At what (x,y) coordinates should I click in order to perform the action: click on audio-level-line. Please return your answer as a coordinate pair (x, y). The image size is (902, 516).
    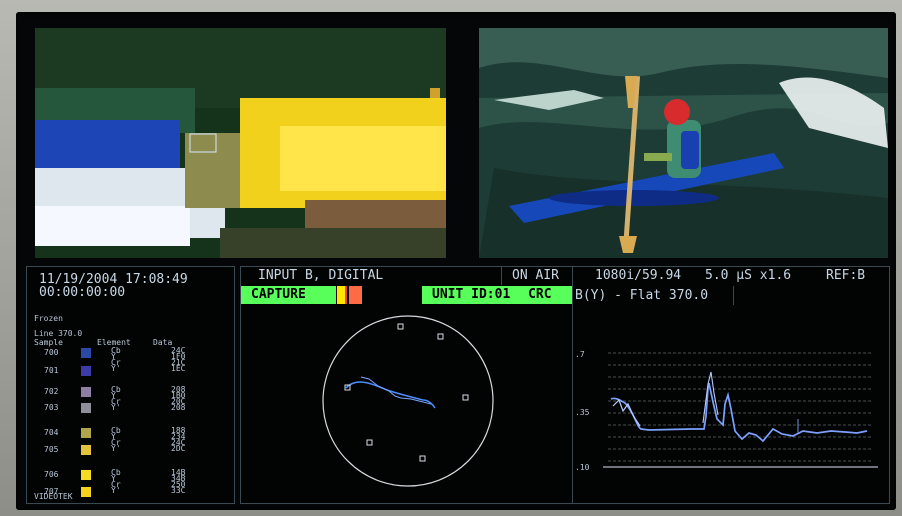
    Looking at the image, I should click on (346, 295).